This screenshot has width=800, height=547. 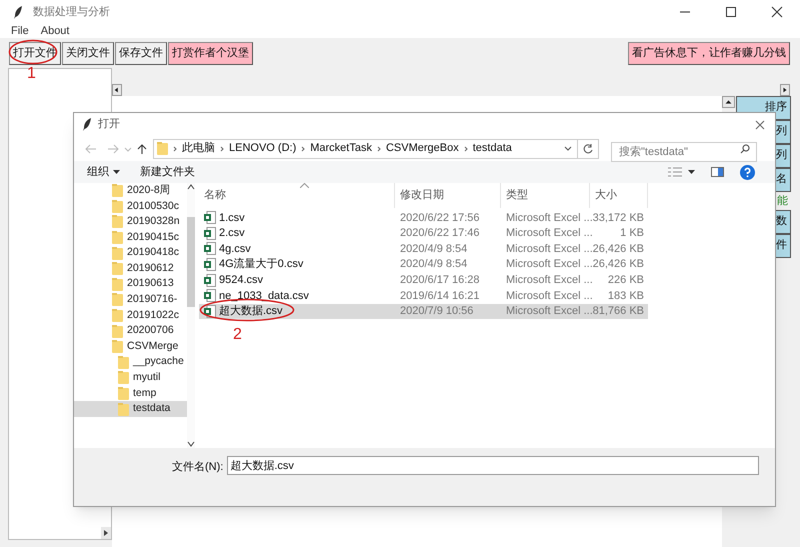 I want to click on folder-tree-item: myutil, so click(x=130, y=378).